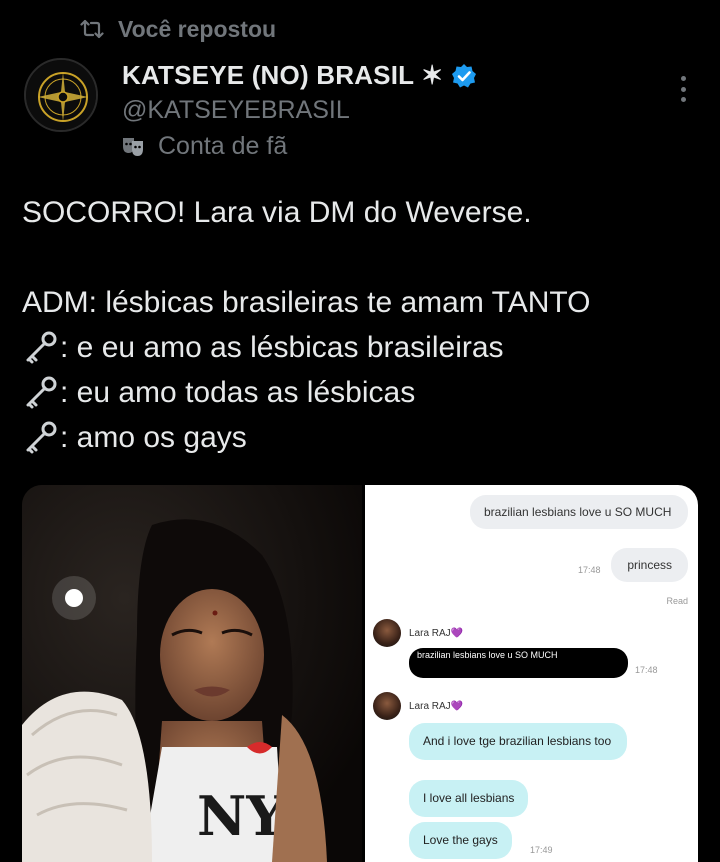  What do you see at coordinates (362, 392) in the screenshot?
I see `post-line: : eu amo todas as lésbicas` at bounding box center [362, 392].